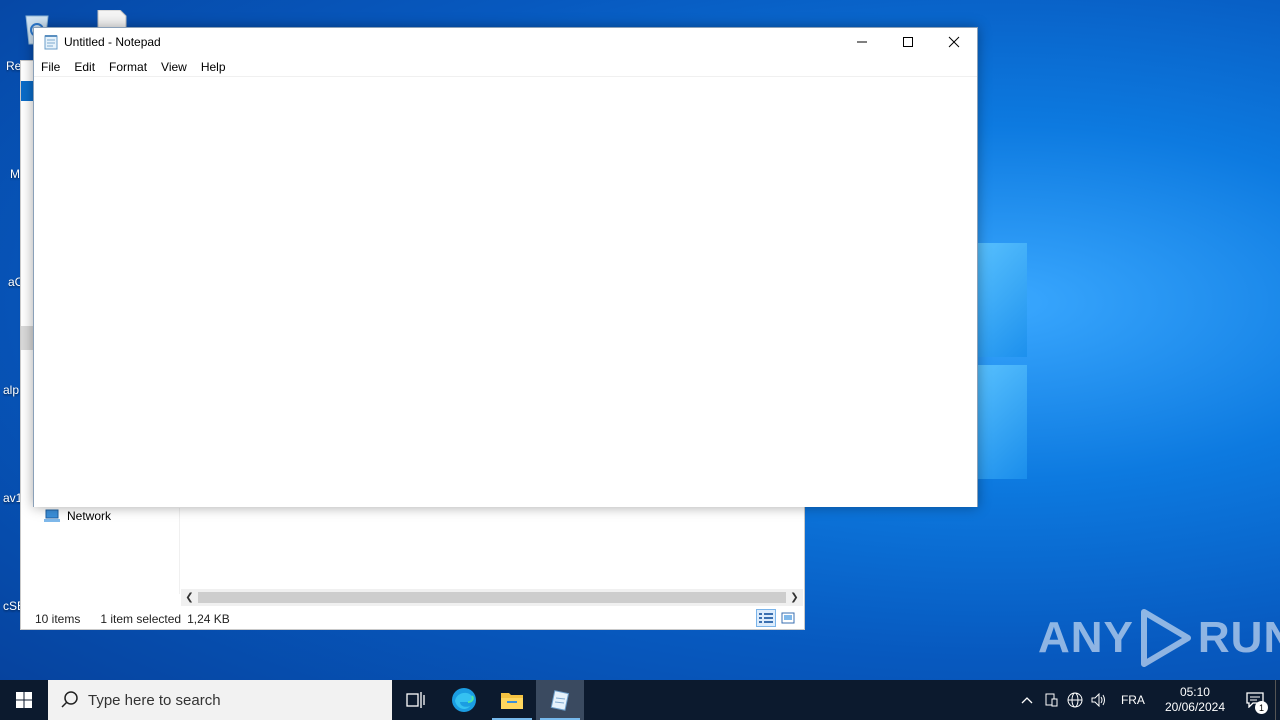 The width and height of the screenshot is (1280, 720). What do you see at coordinates (50, 67) in the screenshot?
I see `menu-file: File` at bounding box center [50, 67].